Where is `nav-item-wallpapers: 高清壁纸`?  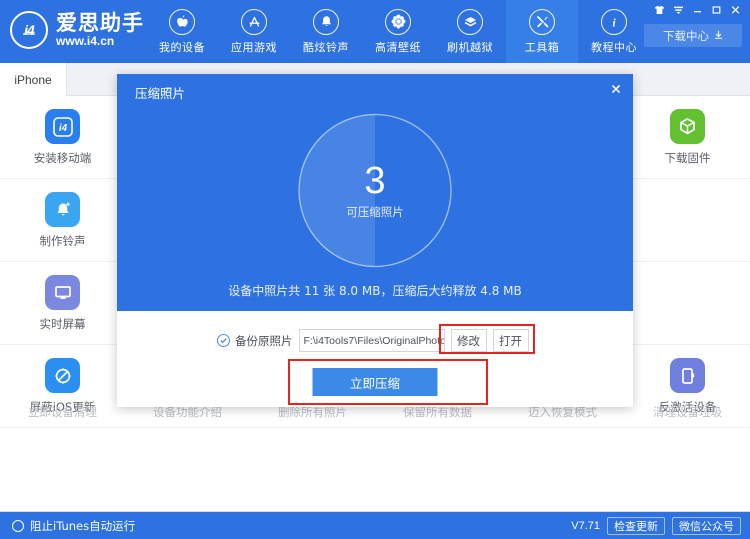 nav-item-wallpapers: 高清壁纸 is located at coordinates (398, 31).